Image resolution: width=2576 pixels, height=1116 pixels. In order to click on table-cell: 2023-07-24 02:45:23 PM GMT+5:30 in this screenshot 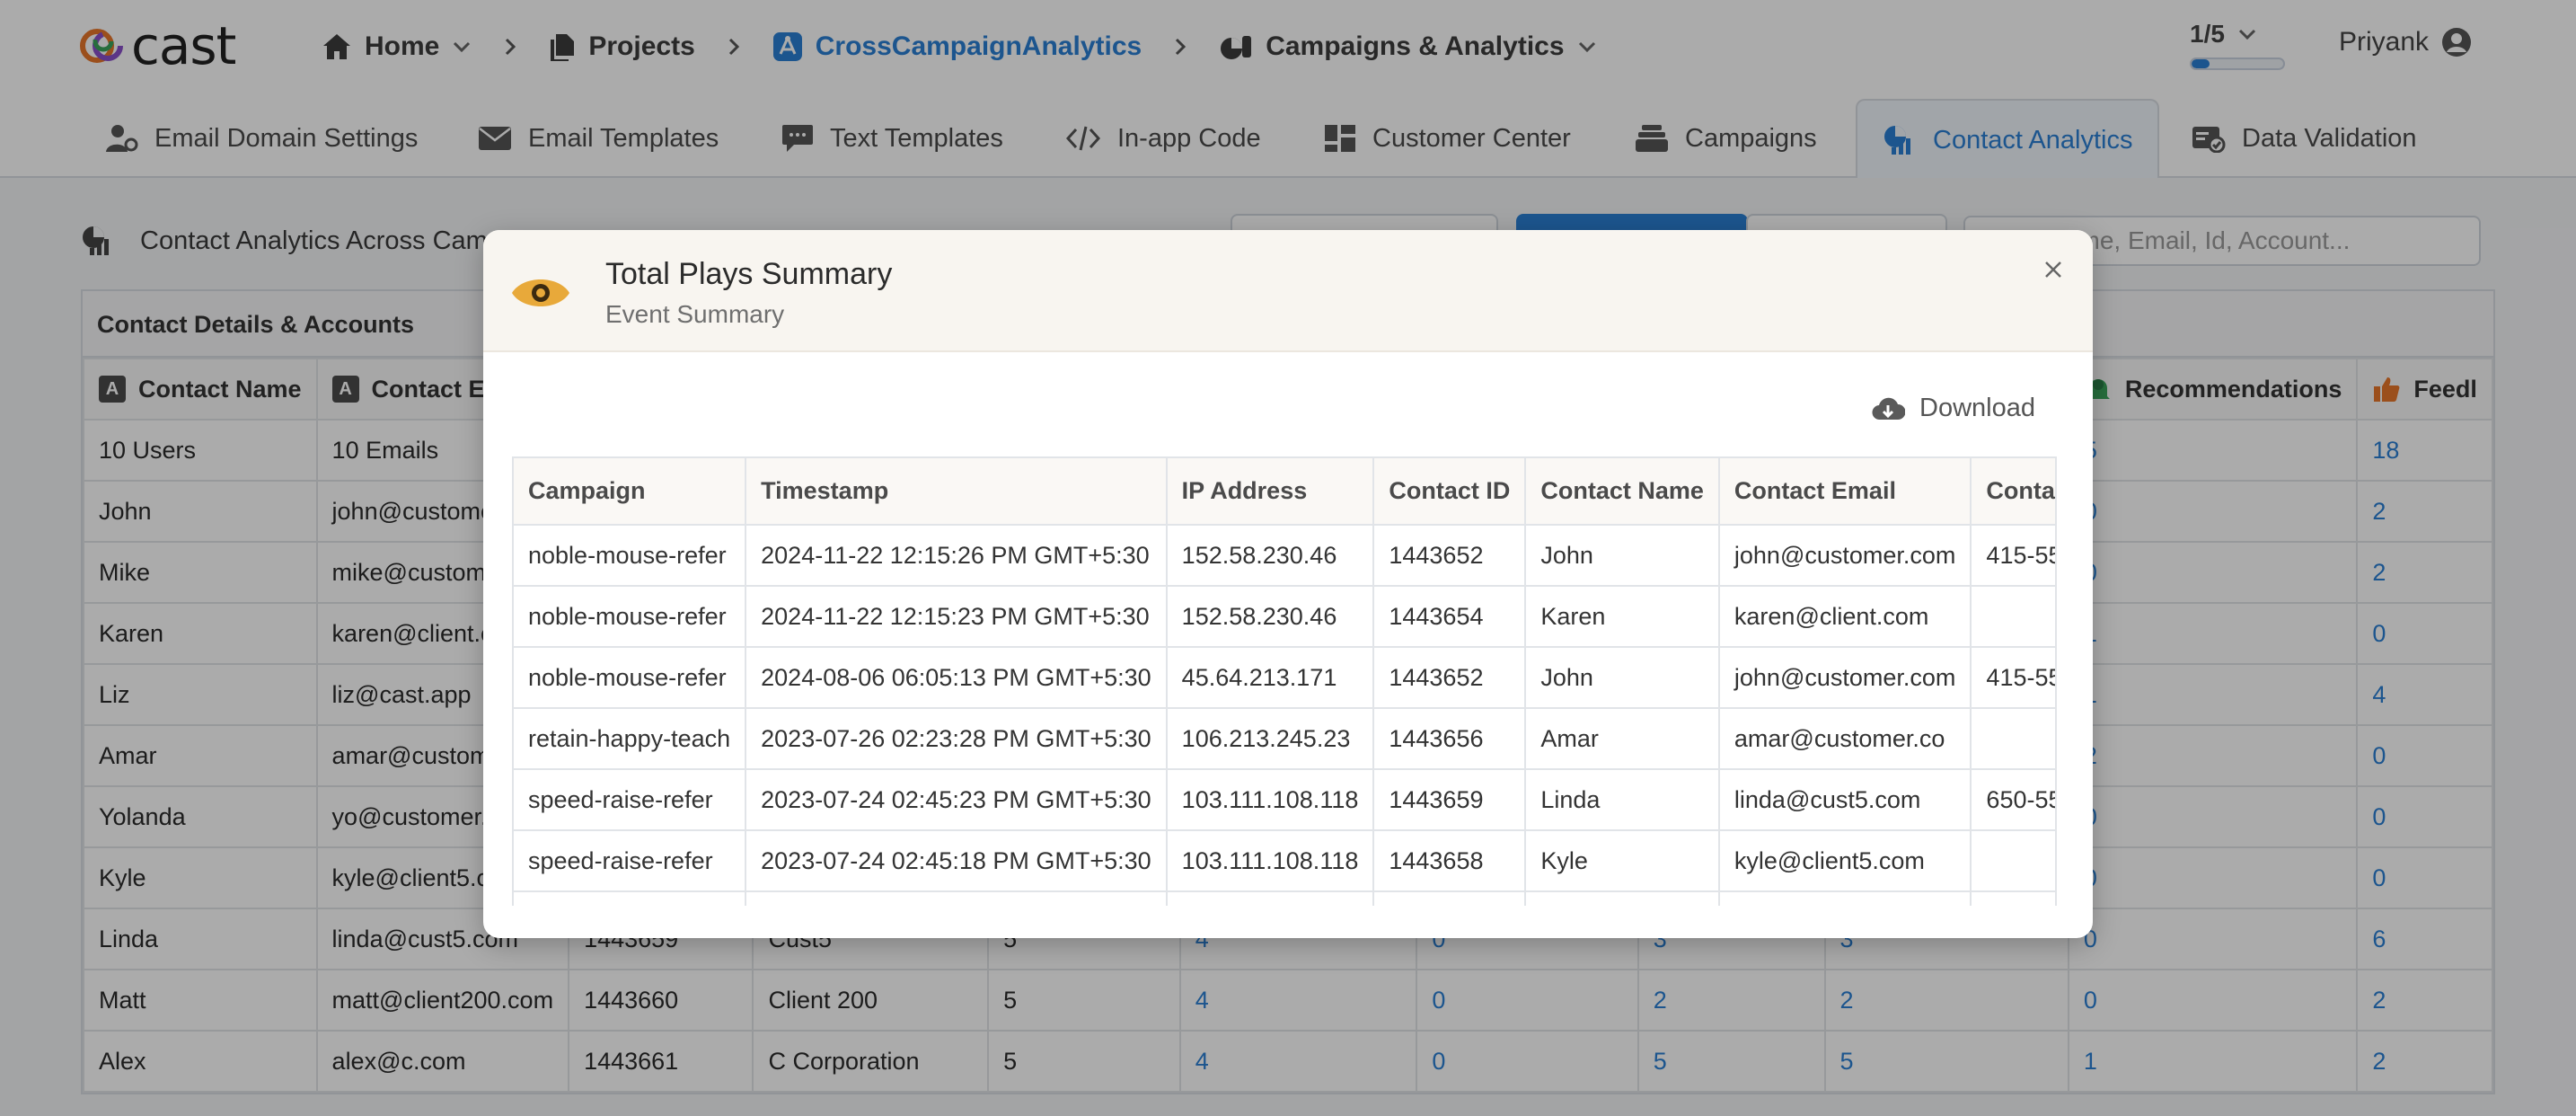, I will do `click(956, 799)`.